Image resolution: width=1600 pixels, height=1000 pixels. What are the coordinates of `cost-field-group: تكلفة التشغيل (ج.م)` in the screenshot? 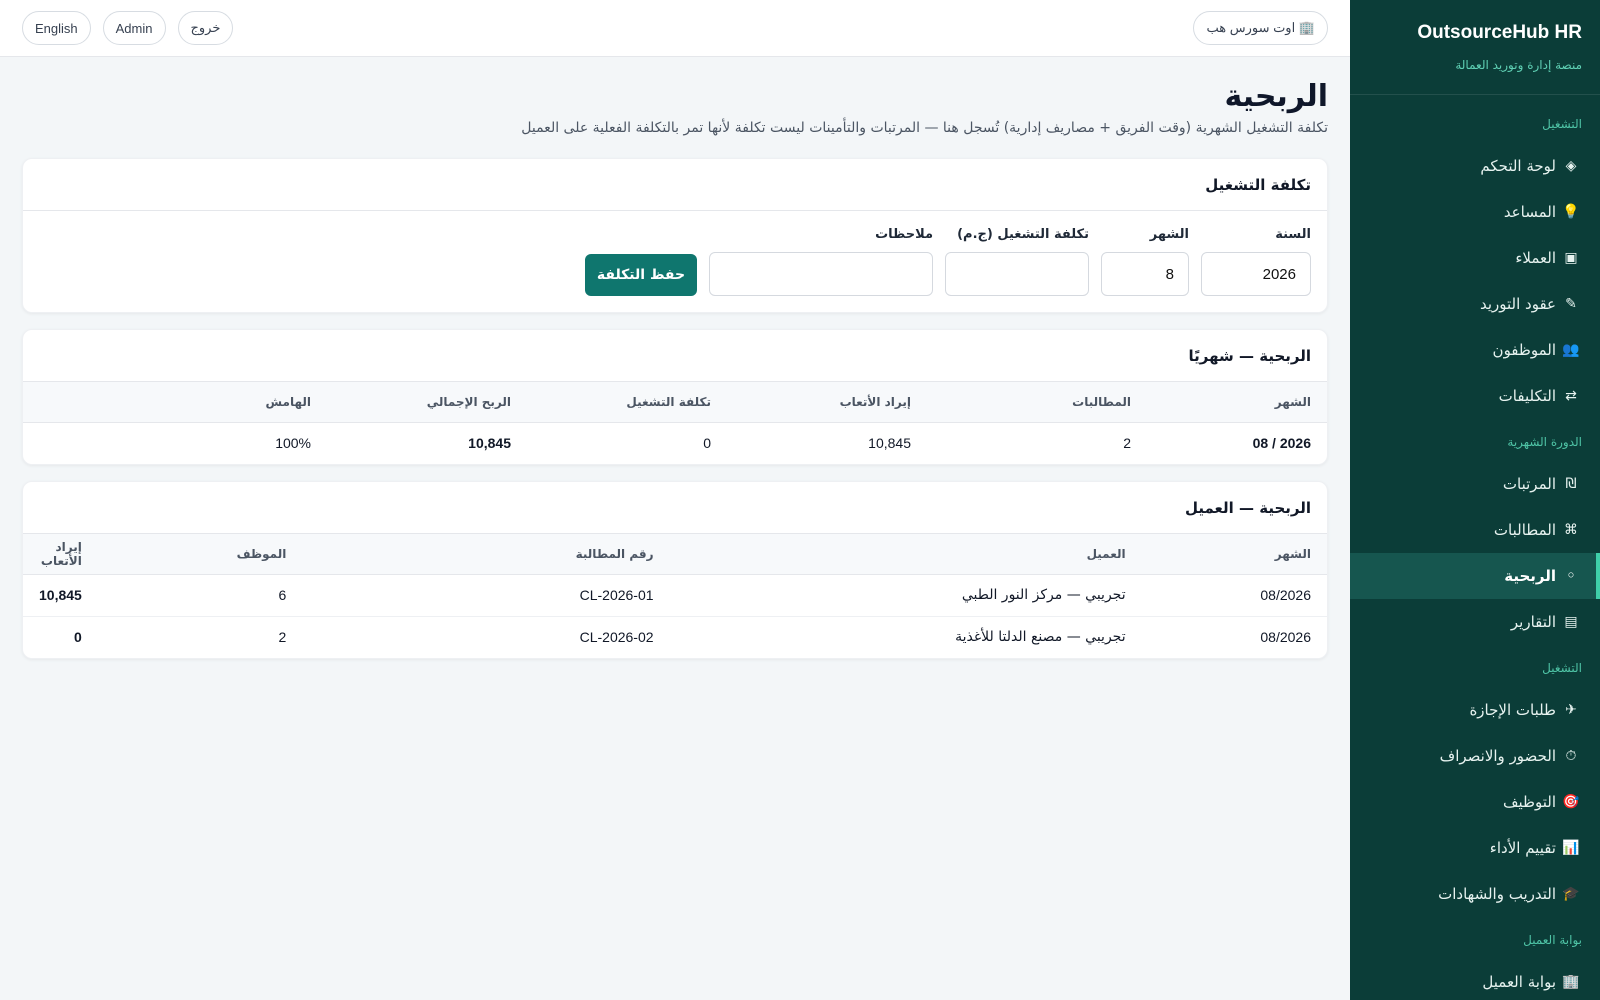 It's located at (1017, 261).